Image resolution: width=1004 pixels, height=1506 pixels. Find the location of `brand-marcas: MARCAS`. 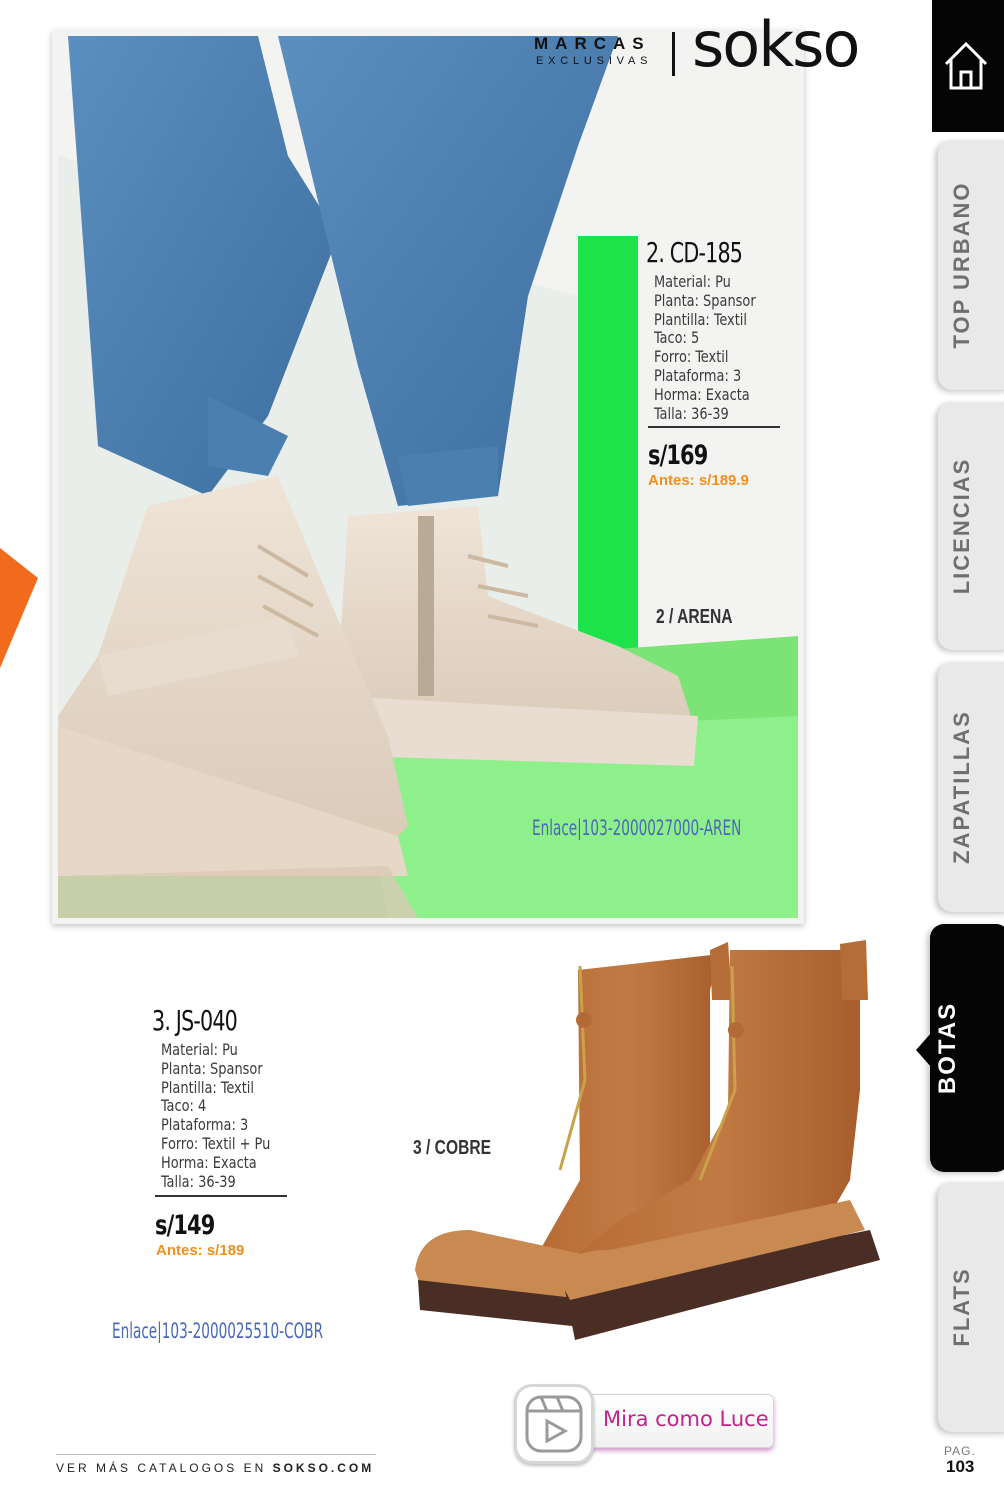

brand-marcas: MARCAS is located at coordinates (592, 43).